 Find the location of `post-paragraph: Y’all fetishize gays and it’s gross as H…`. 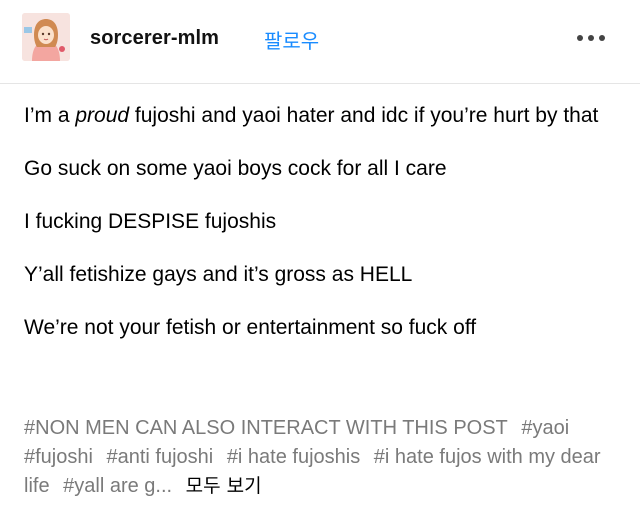

post-paragraph: Y’all fetishize gays and it’s gross as H… is located at coordinates (218, 274).